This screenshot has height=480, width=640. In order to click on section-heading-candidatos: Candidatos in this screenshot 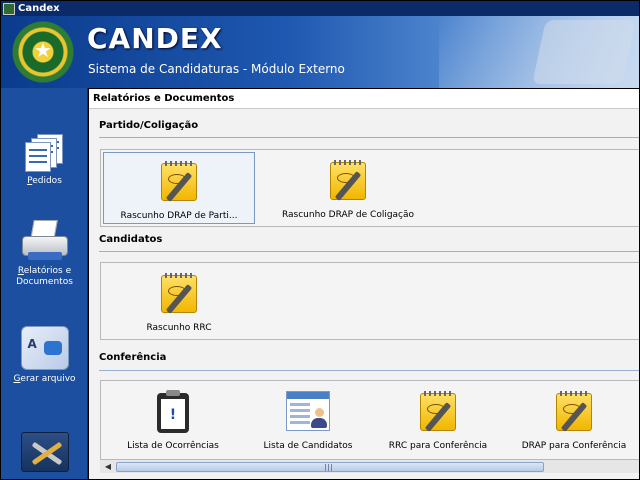, I will do `click(131, 239)`.